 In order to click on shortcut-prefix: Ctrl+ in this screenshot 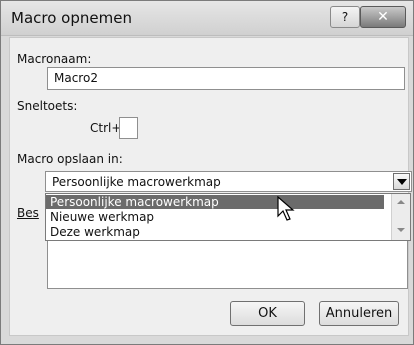, I will do `click(106, 128)`.